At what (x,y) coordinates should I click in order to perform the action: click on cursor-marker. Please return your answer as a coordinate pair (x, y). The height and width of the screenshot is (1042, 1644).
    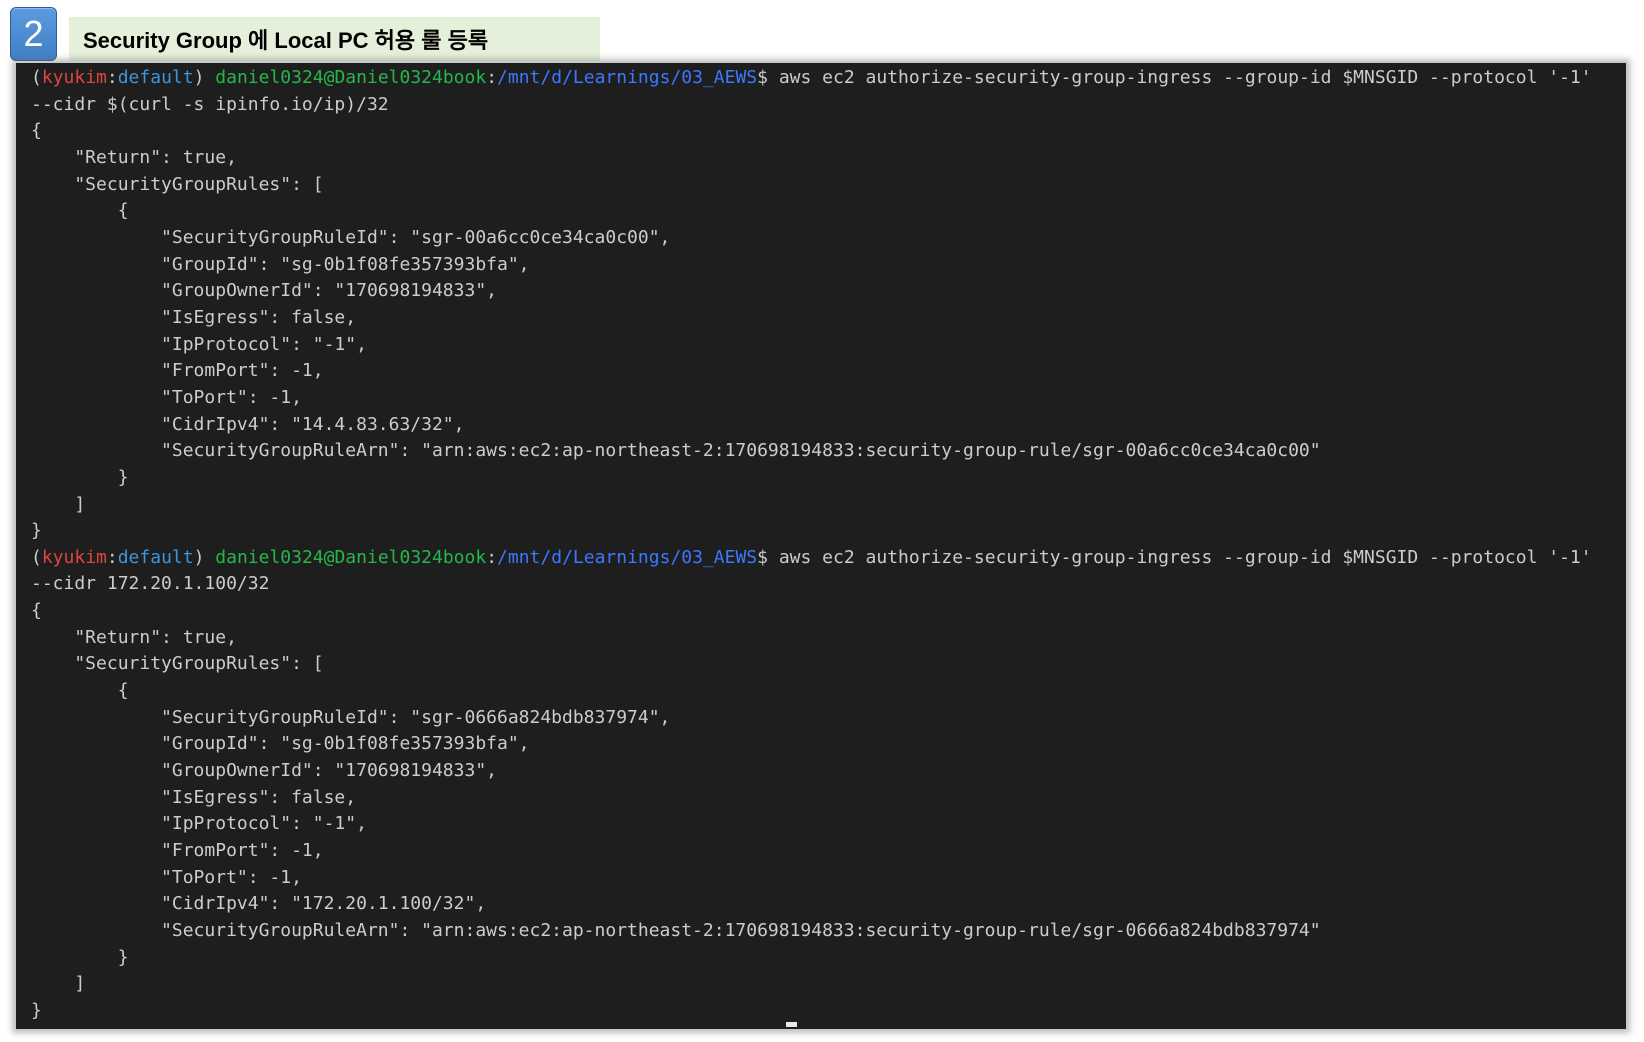
    Looking at the image, I should click on (791, 1024).